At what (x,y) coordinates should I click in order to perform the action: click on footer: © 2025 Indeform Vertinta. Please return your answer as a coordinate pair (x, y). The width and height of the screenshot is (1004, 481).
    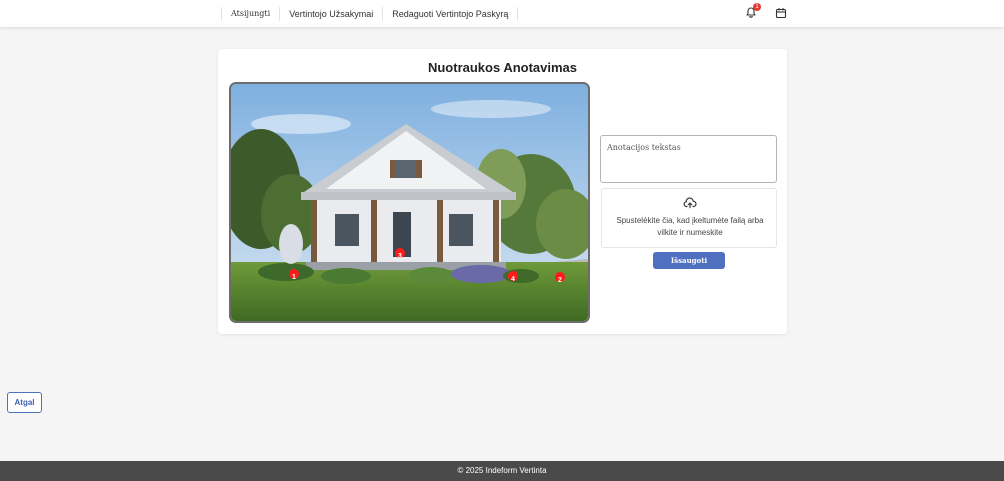
    Looking at the image, I should click on (502, 471).